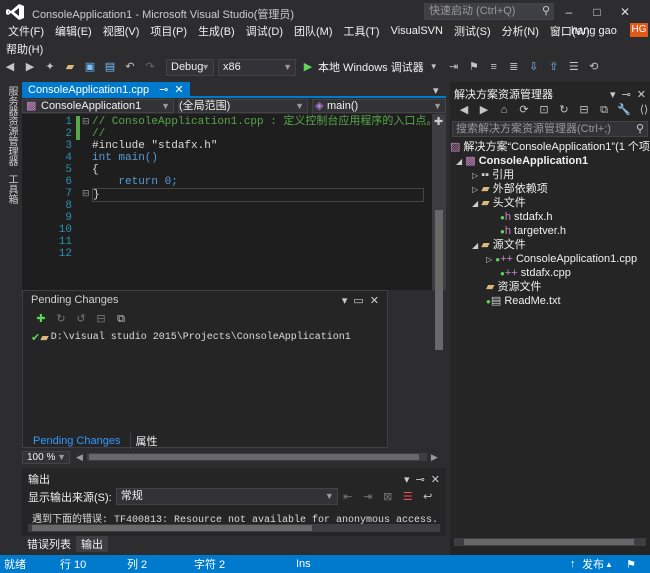  What do you see at coordinates (625, 12) in the screenshot?
I see `close-button: ✕` at bounding box center [625, 12].